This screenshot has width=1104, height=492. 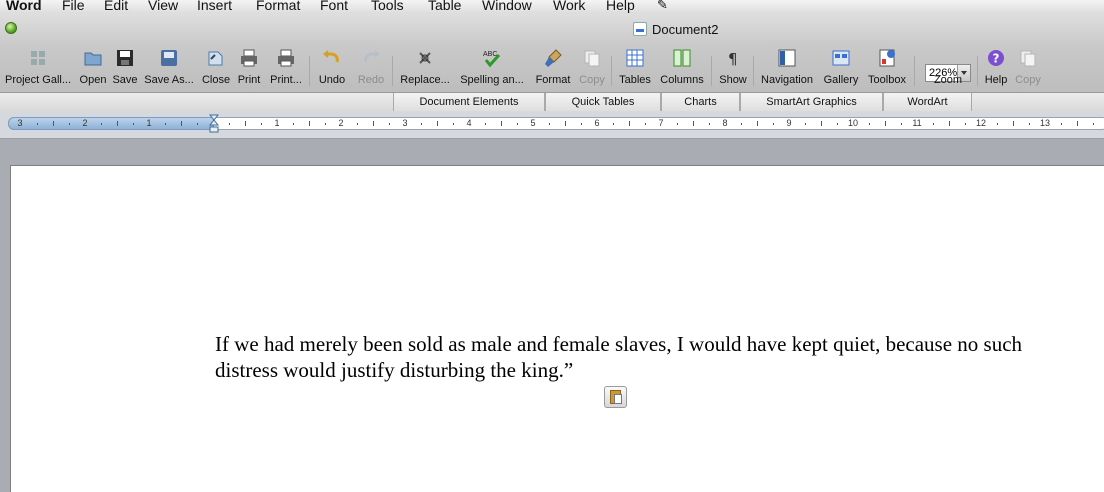 What do you see at coordinates (216, 67) in the screenshot?
I see `close-document-button: Close` at bounding box center [216, 67].